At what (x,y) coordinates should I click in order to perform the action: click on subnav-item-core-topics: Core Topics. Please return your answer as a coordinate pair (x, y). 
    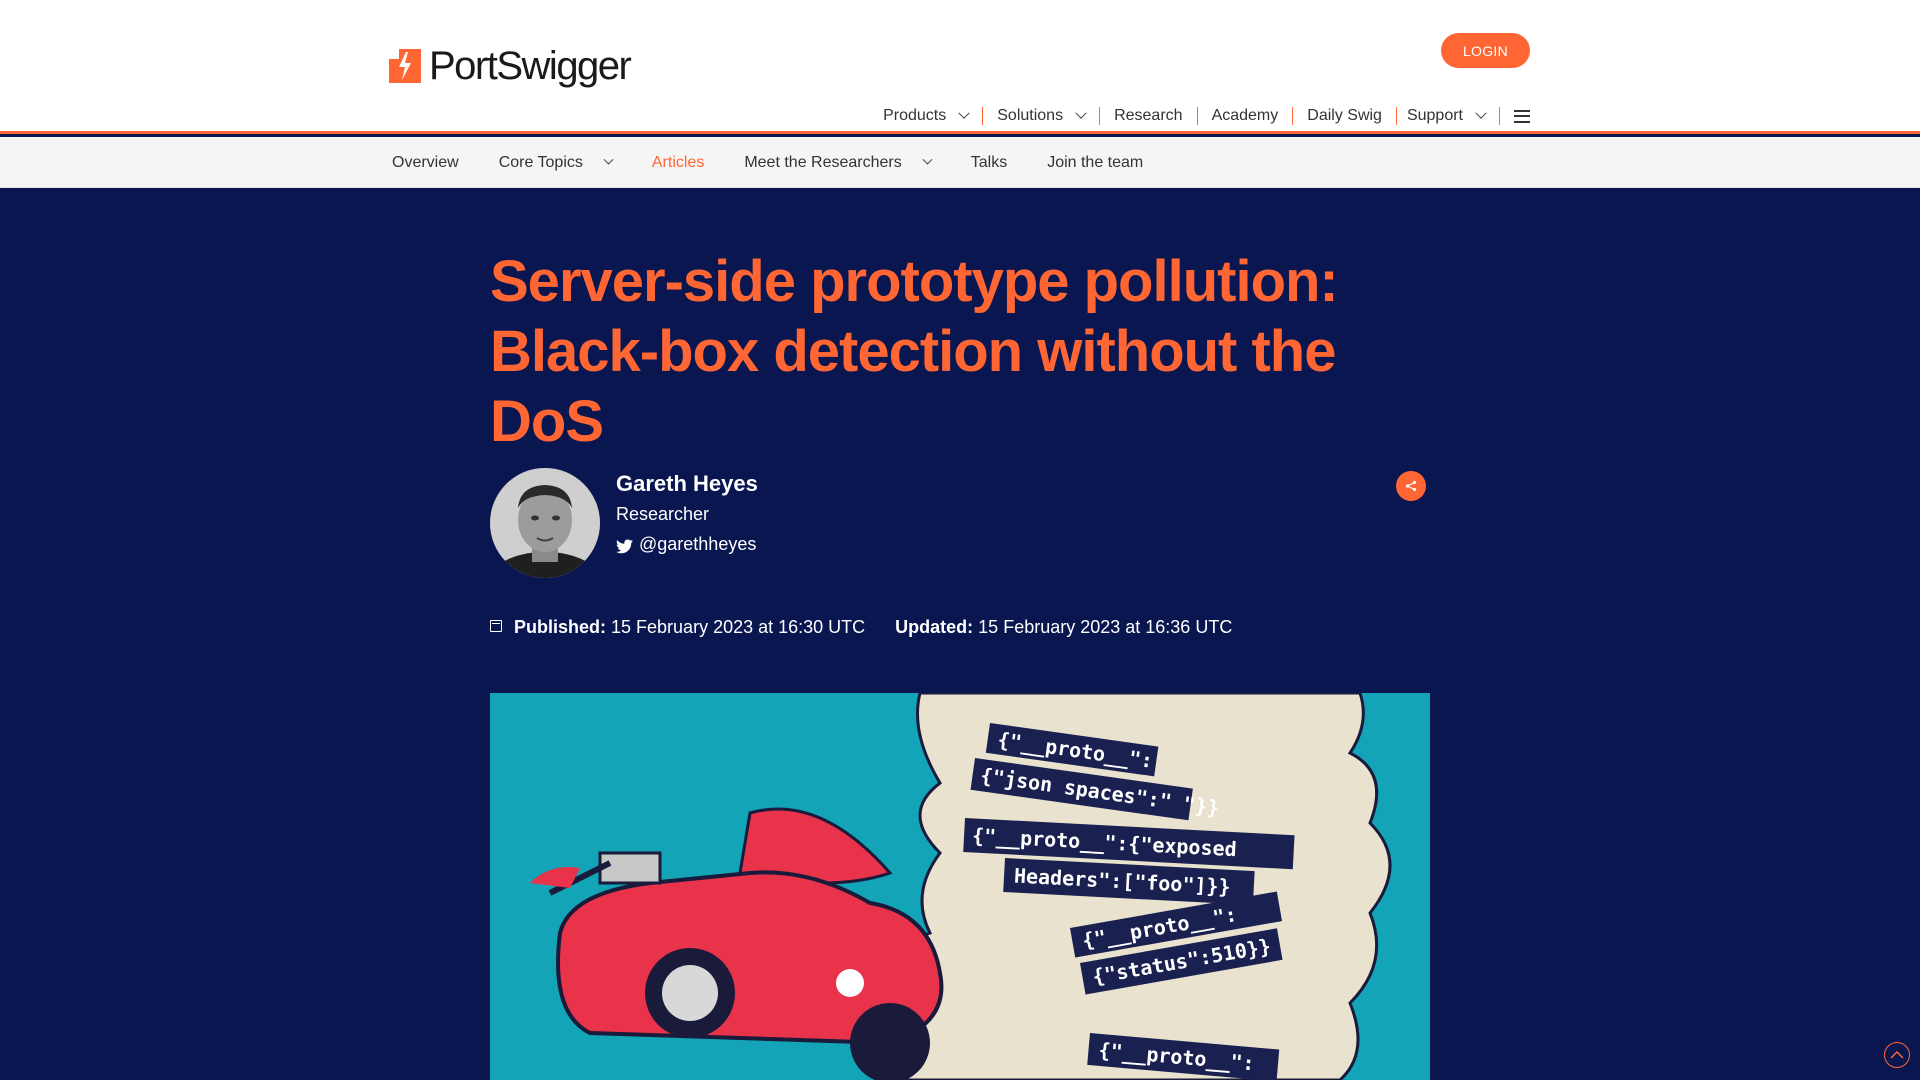
    Looking at the image, I should click on (556, 162).